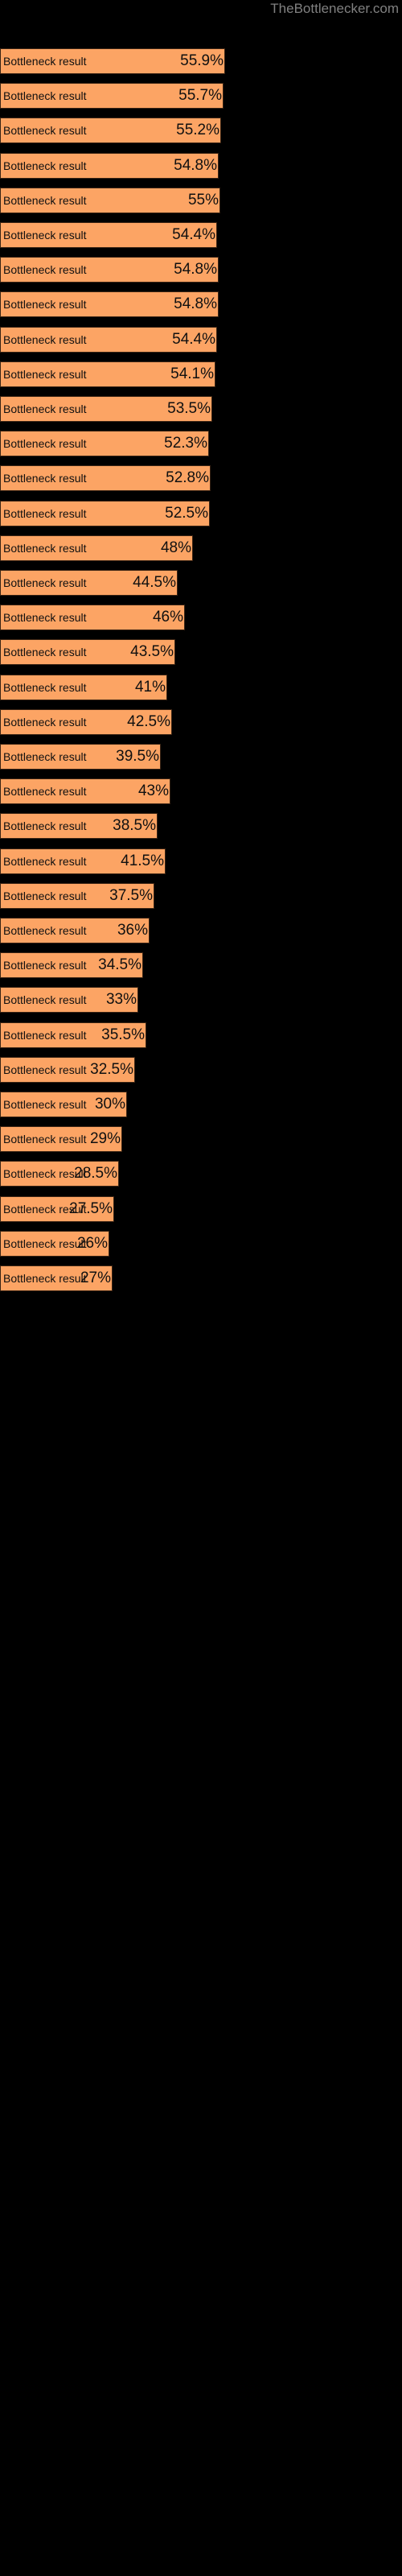 The height and width of the screenshot is (2576, 402). Describe the element at coordinates (201, 895) in the screenshot. I see `bar-row: Bottleneck result 37.5%` at that location.